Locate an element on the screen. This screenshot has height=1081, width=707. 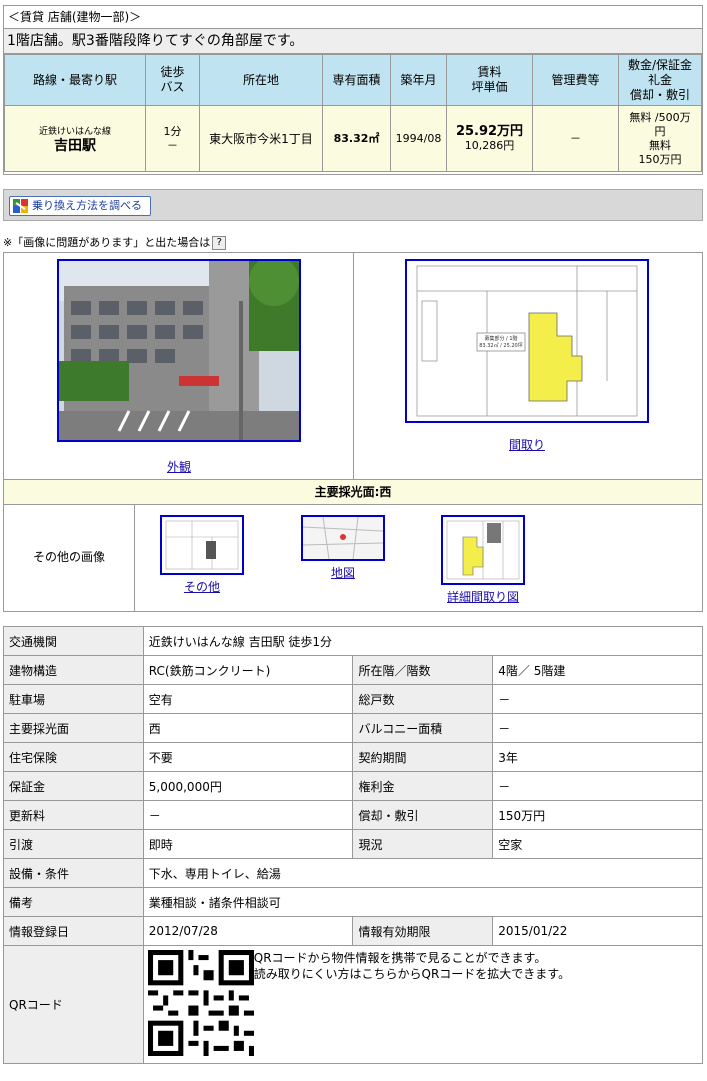
thumb-other is located at coordinates (202, 545).